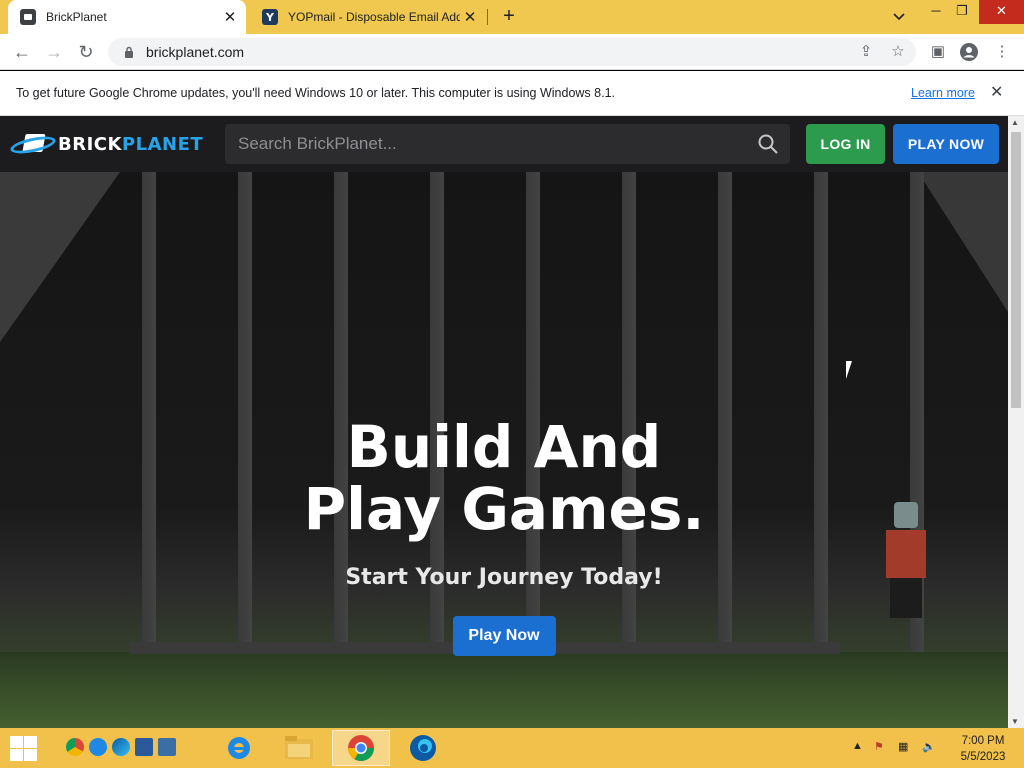  What do you see at coordinates (76, 17) in the screenshot?
I see `tab-title: BrickPlanet` at bounding box center [76, 17].